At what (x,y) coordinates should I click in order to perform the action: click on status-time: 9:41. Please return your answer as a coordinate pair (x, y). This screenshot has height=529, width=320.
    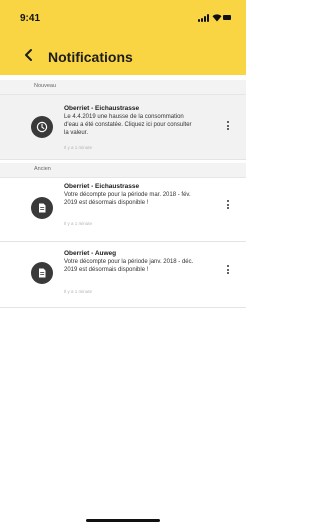
    Looking at the image, I should click on (30, 18).